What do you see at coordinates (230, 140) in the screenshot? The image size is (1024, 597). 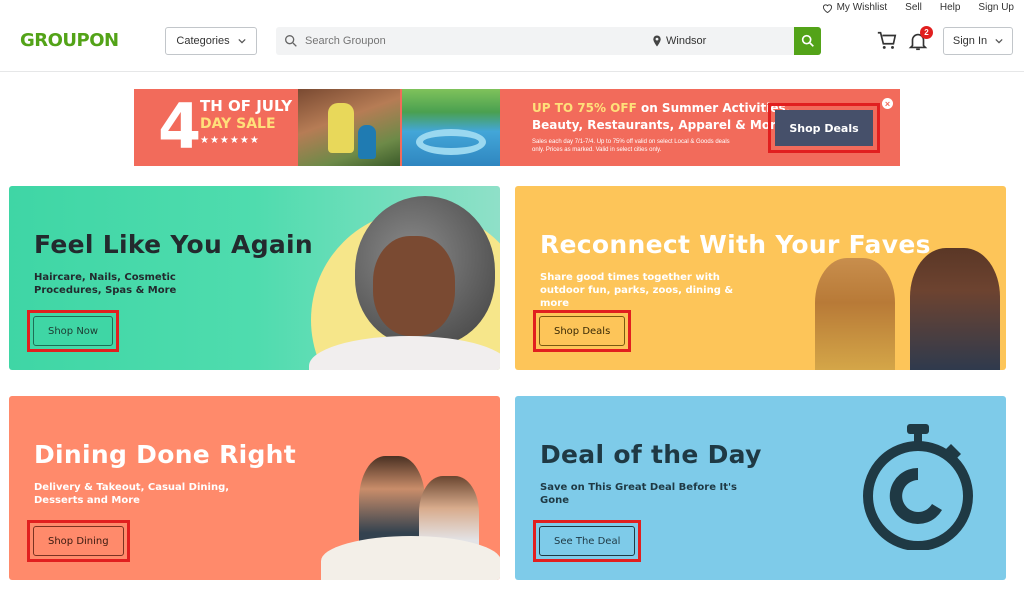 I see `promo-stars: ★★★★★★` at bounding box center [230, 140].